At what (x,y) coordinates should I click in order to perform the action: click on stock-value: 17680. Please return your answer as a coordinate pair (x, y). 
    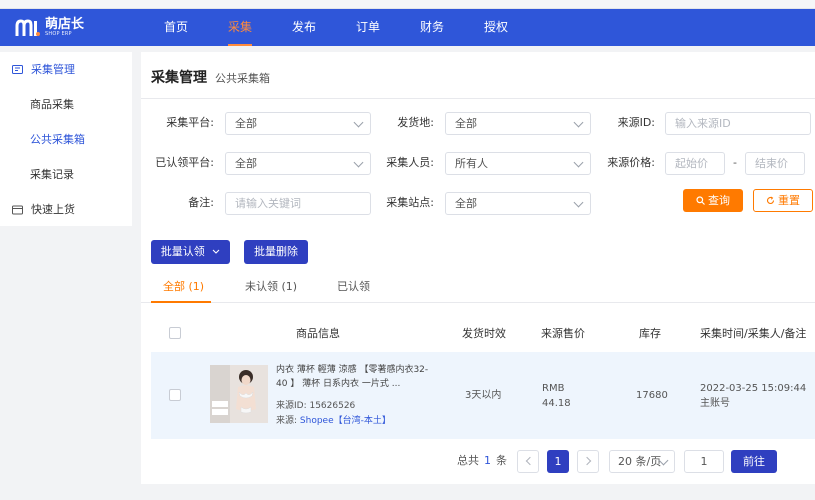
    Looking at the image, I should click on (652, 395).